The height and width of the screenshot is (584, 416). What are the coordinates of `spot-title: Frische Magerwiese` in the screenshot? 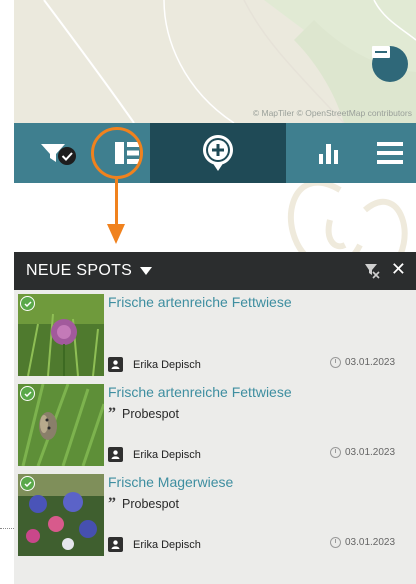 It's located at (170, 482).